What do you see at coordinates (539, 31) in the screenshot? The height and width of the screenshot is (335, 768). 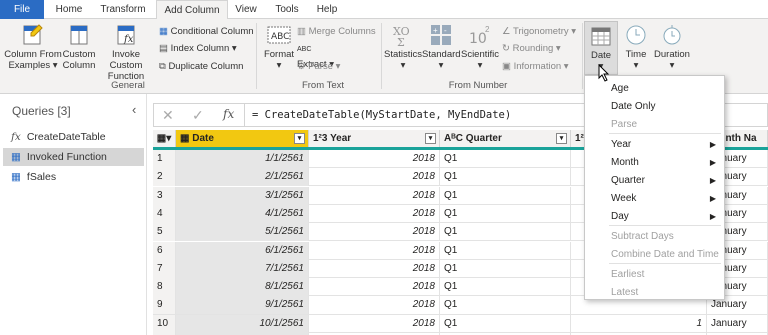 I see `trigonometry-button: ∠ Trigonometry ▾` at bounding box center [539, 31].